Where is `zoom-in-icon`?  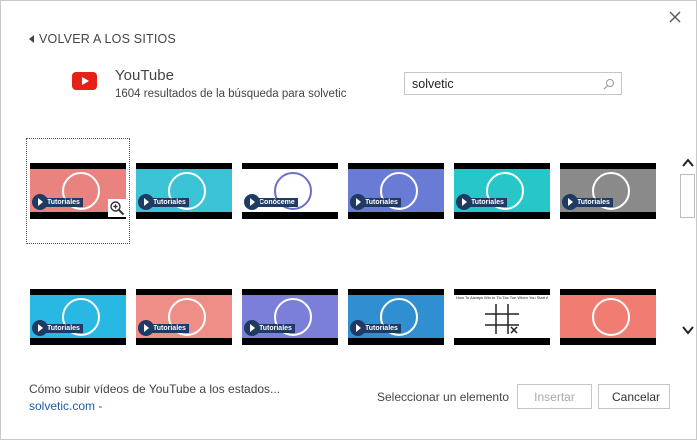 zoom-in-icon is located at coordinates (117, 208).